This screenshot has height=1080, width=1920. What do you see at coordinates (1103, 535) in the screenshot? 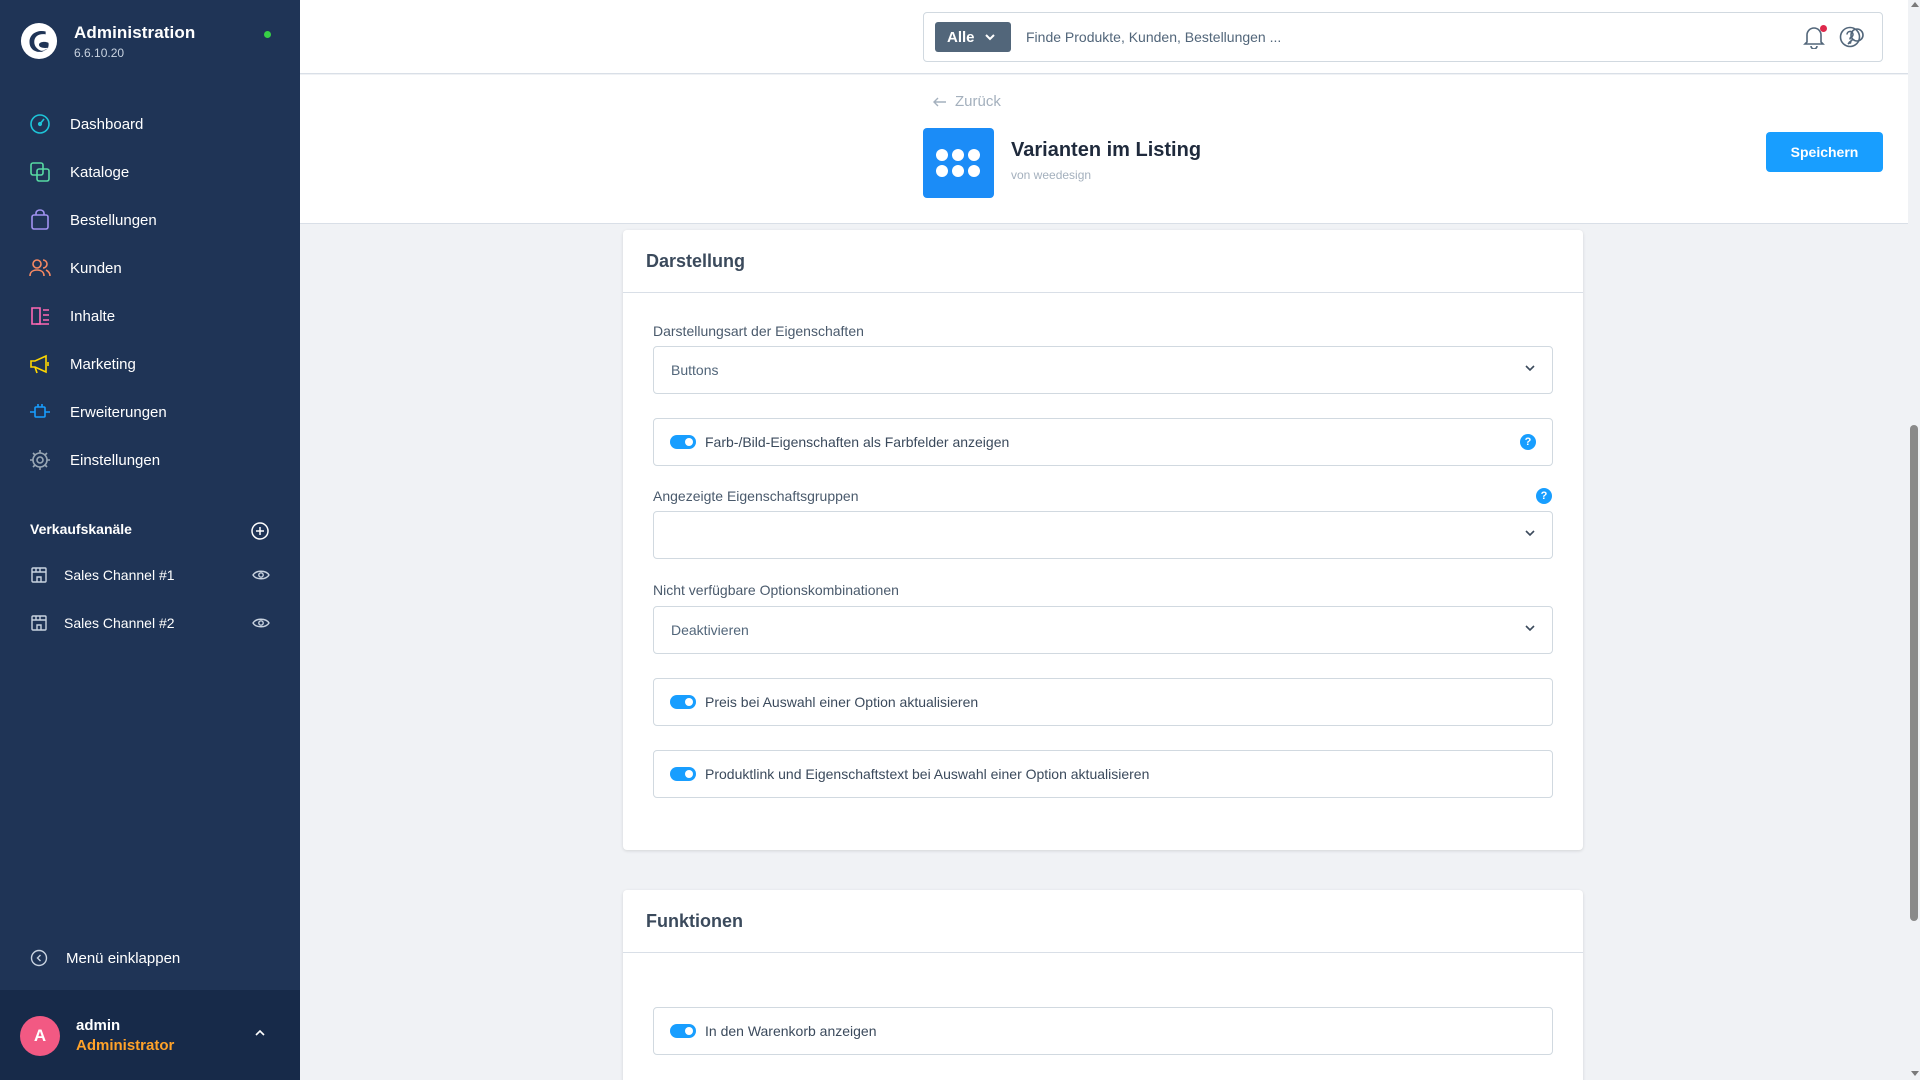
I see `groups-multiselect` at bounding box center [1103, 535].